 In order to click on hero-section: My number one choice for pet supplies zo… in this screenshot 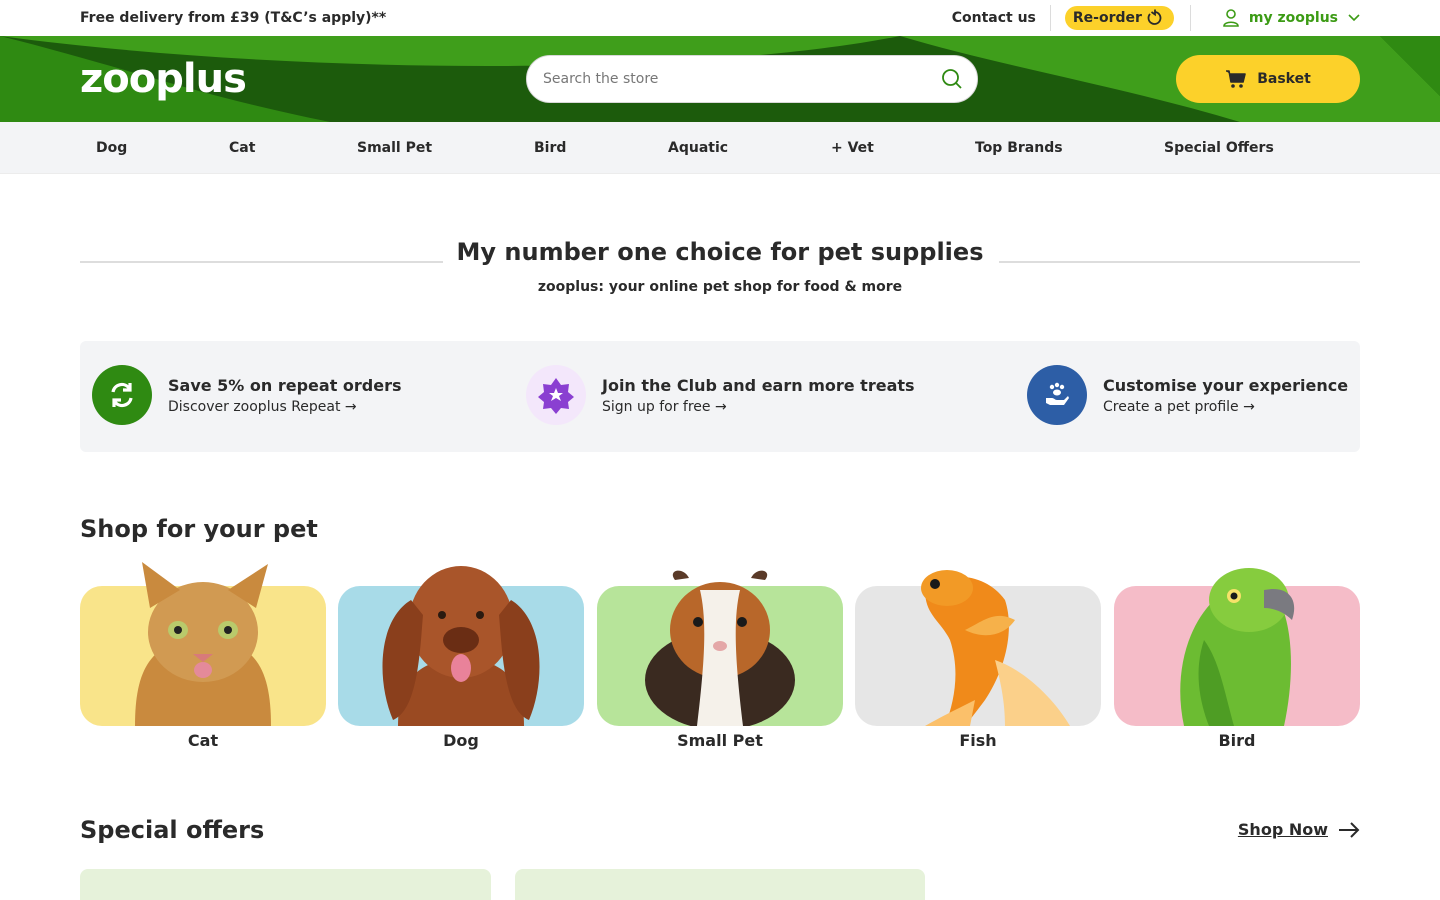, I will do `click(720, 270)`.